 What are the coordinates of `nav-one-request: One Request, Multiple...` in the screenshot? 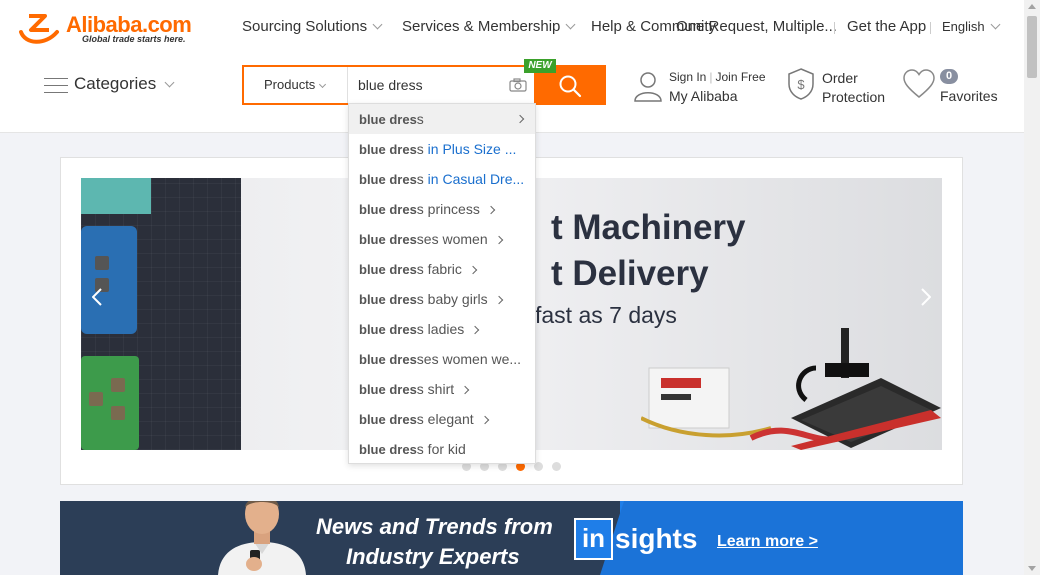 It's located at (756, 26).